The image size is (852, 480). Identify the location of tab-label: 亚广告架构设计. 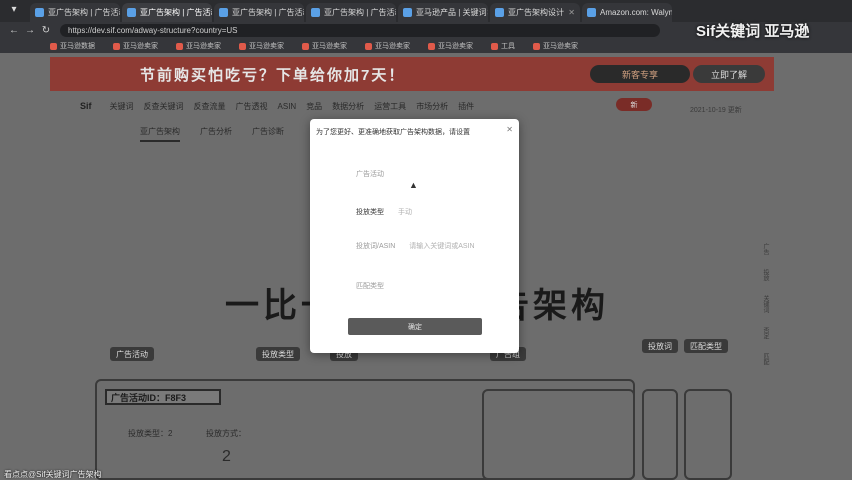
(536, 12).